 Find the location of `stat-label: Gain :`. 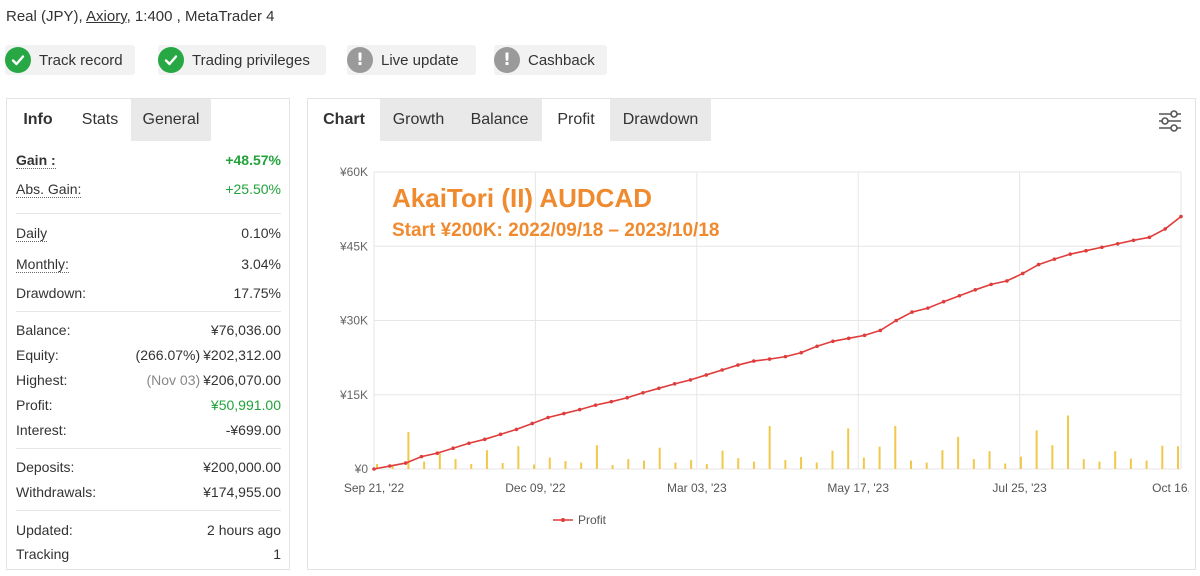

stat-label: Gain : is located at coordinates (36, 160).